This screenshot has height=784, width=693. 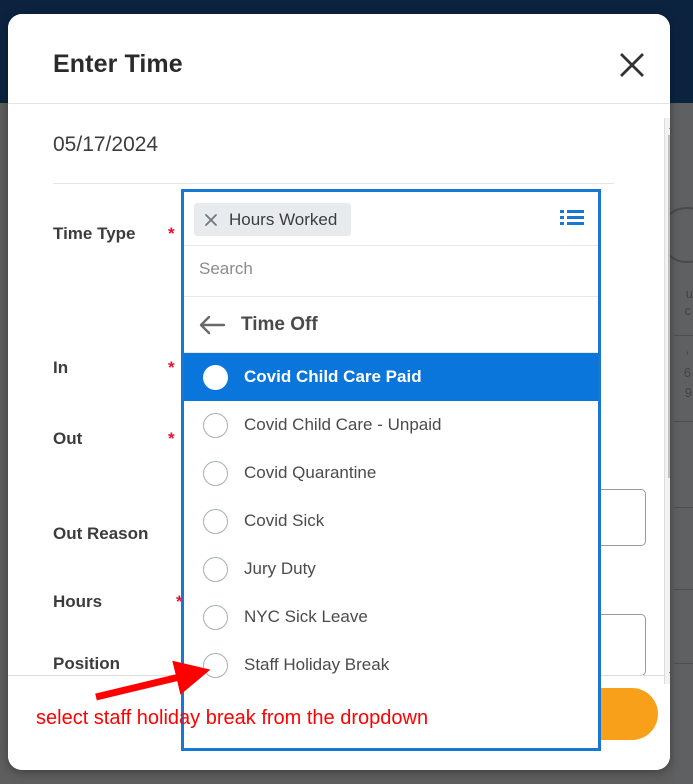 What do you see at coordinates (106, 144) in the screenshot?
I see `entry-date: 05/17/2024` at bounding box center [106, 144].